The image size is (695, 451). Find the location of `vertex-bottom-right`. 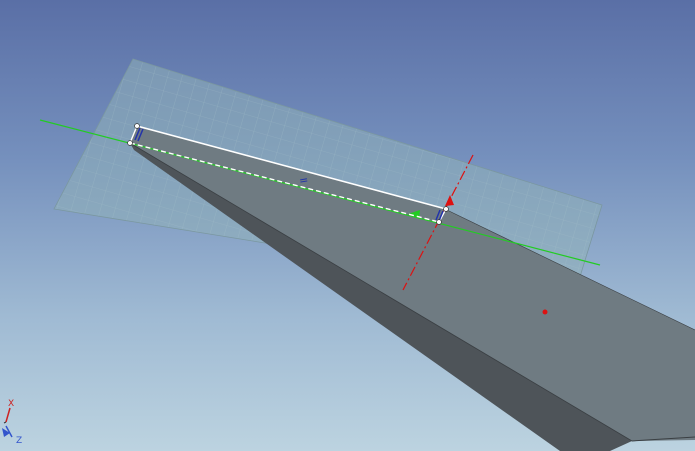

vertex-bottom-right is located at coordinates (439, 222).